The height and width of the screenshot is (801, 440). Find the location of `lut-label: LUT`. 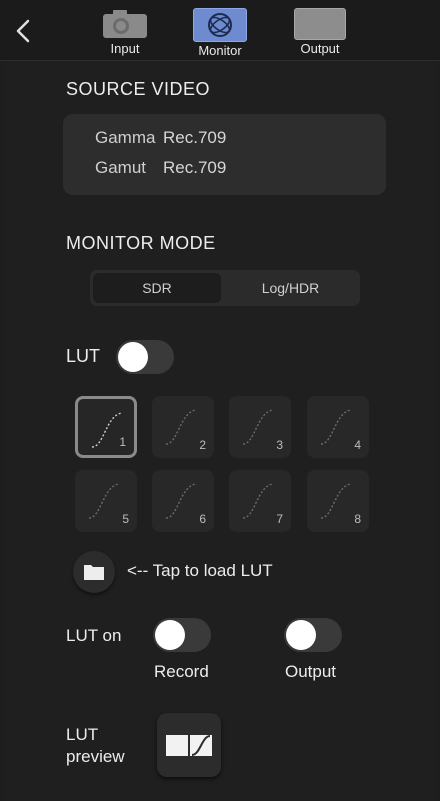

lut-label: LUT is located at coordinates (83, 356).